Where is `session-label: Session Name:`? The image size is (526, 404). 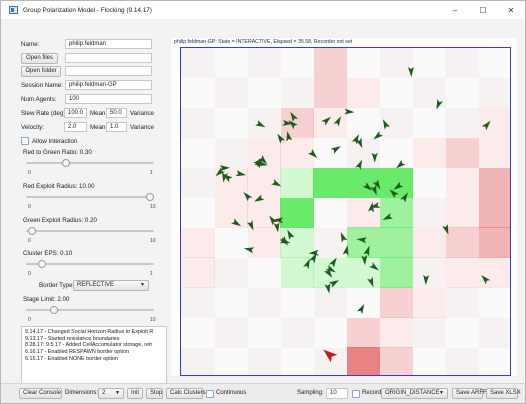
session-label: Session Name: is located at coordinates (42, 85).